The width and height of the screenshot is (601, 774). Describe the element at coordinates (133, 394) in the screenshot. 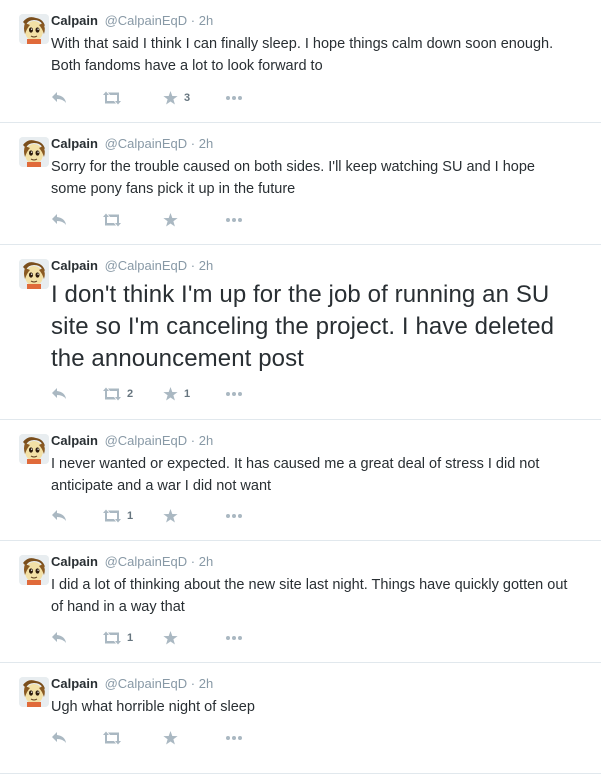

I see `retweet-button: 2` at that location.